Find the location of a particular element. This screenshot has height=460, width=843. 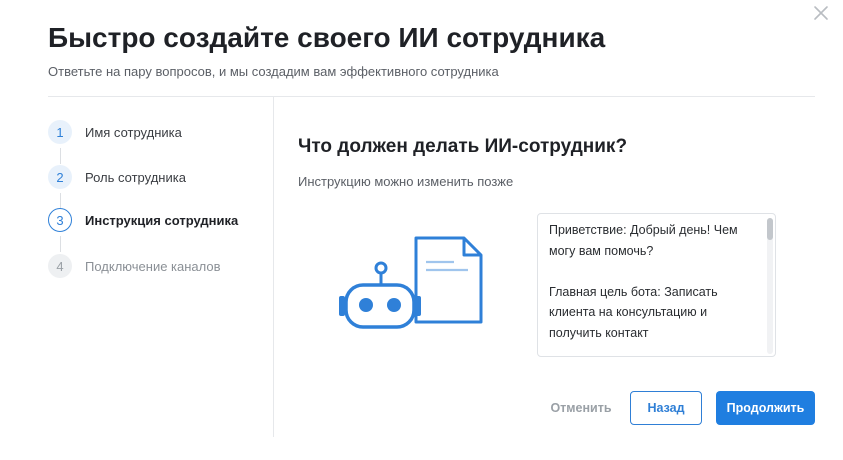

step-employee-instruction: 3 Инструкция сотрудника is located at coordinates (143, 220).